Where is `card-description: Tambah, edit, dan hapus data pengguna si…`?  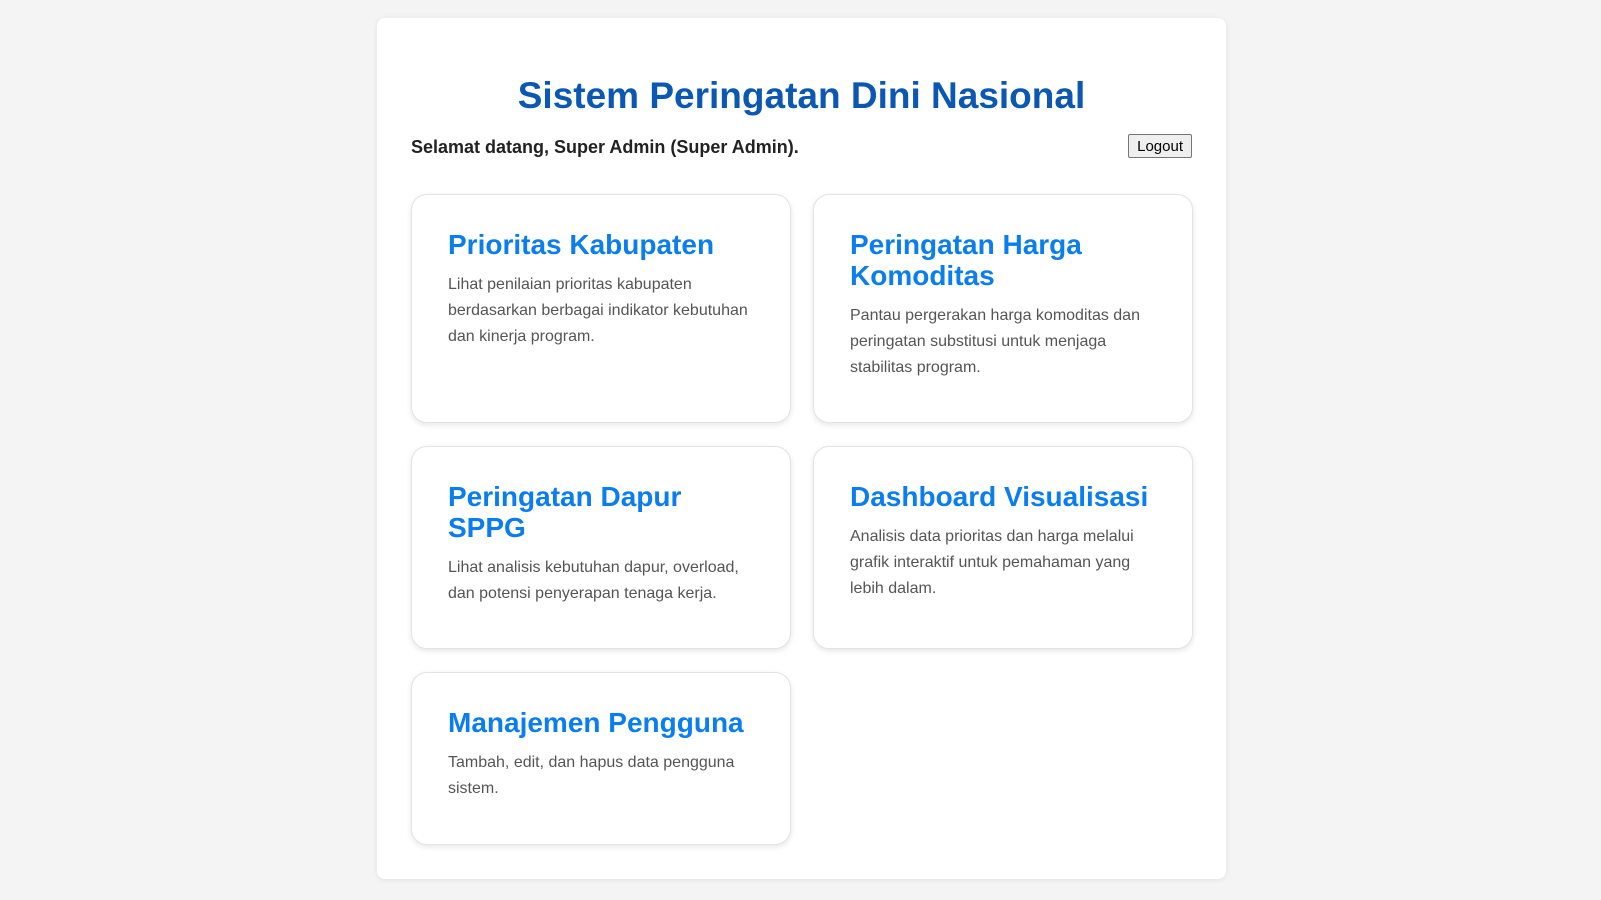
card-description: Tambah, edit, dan hapus data pengguna si… is located at coordinates (591, 775).